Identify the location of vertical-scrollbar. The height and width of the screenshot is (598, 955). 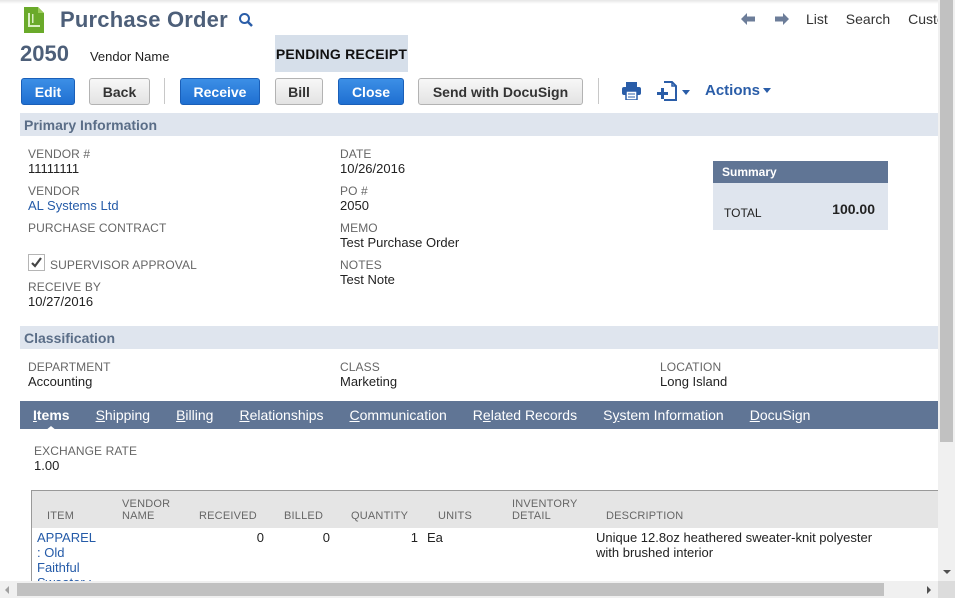
(946, 290).